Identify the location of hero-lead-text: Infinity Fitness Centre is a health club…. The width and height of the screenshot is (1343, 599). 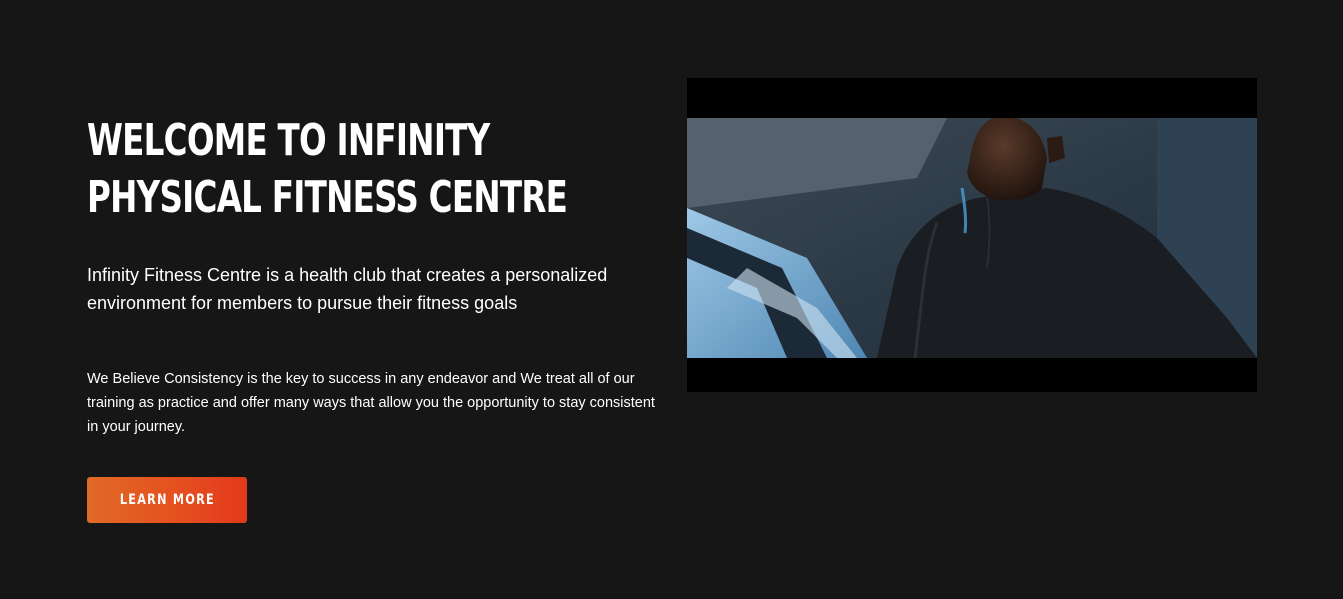
(347, 289).